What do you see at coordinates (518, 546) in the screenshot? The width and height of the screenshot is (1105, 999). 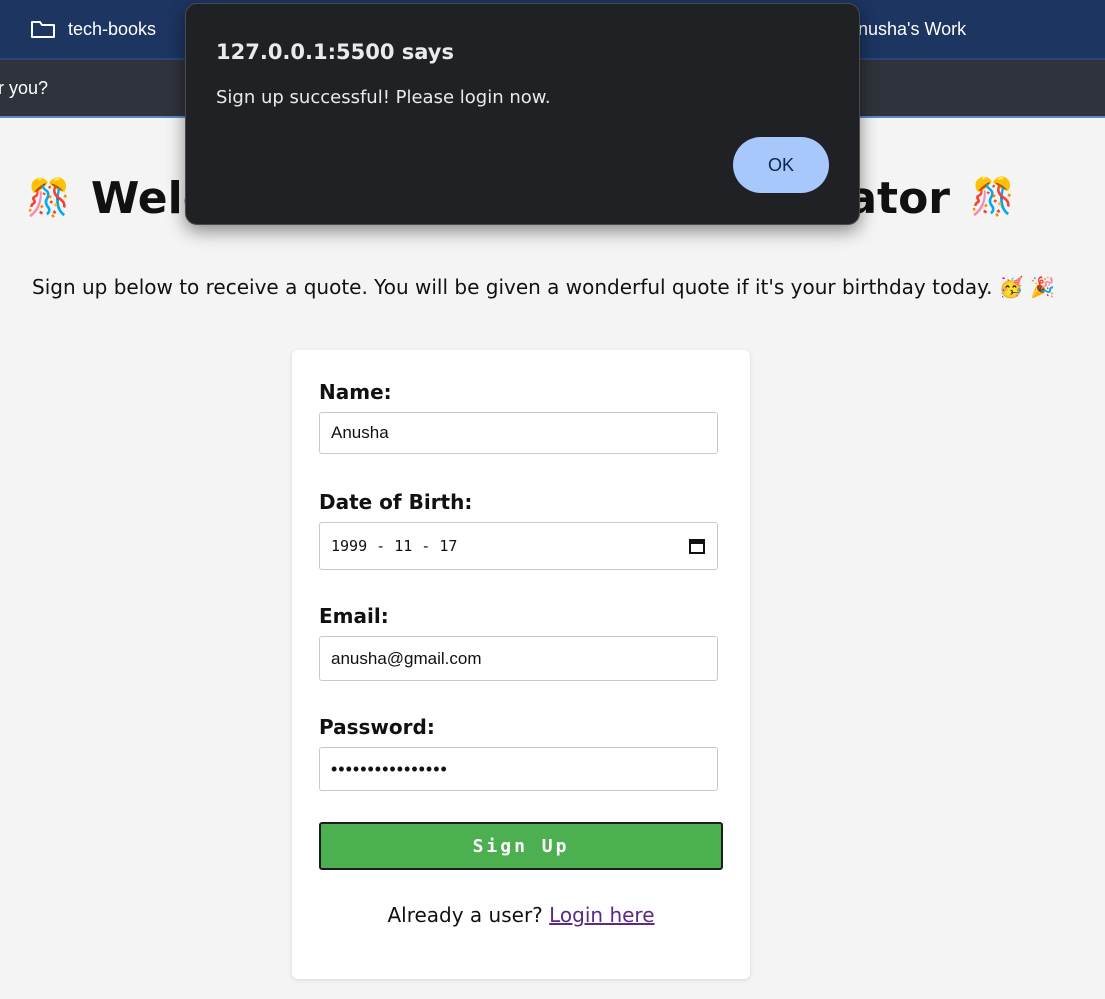 I see `dob-input: 1999 - 11 - 17` at bounding box center [518, 546].